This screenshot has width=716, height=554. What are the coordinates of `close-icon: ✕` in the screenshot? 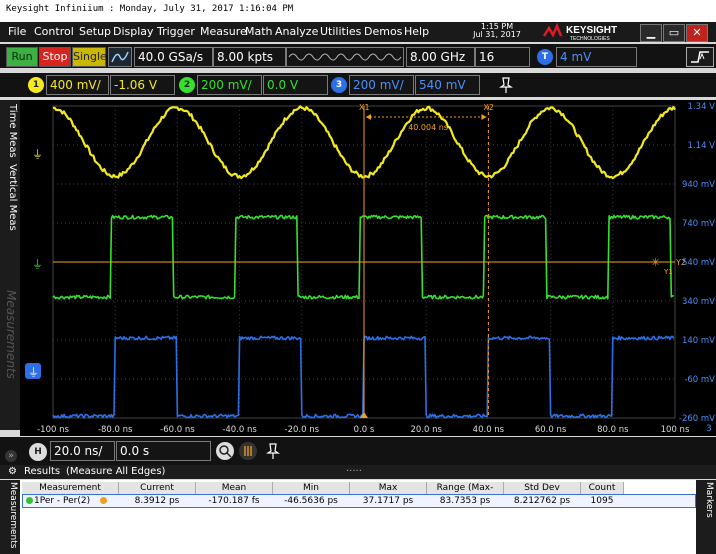 It's located at (697, 32).